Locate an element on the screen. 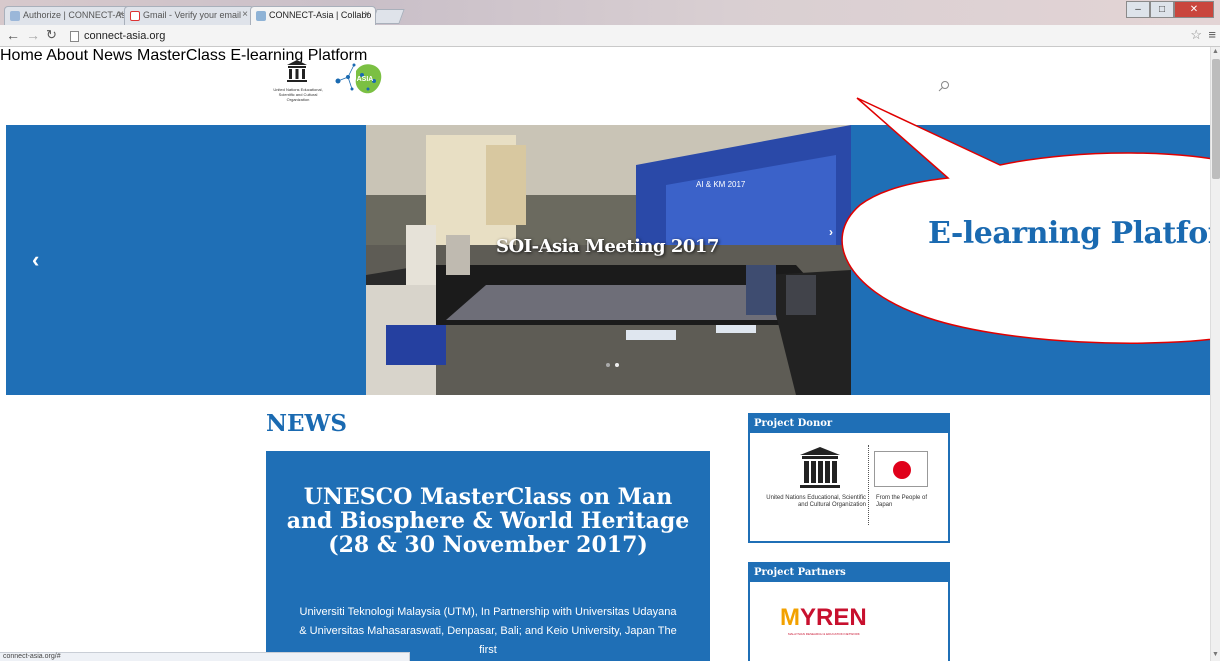 This screenshot has height=661, width=1220. donor-divider is located at coordinates (868, 485).